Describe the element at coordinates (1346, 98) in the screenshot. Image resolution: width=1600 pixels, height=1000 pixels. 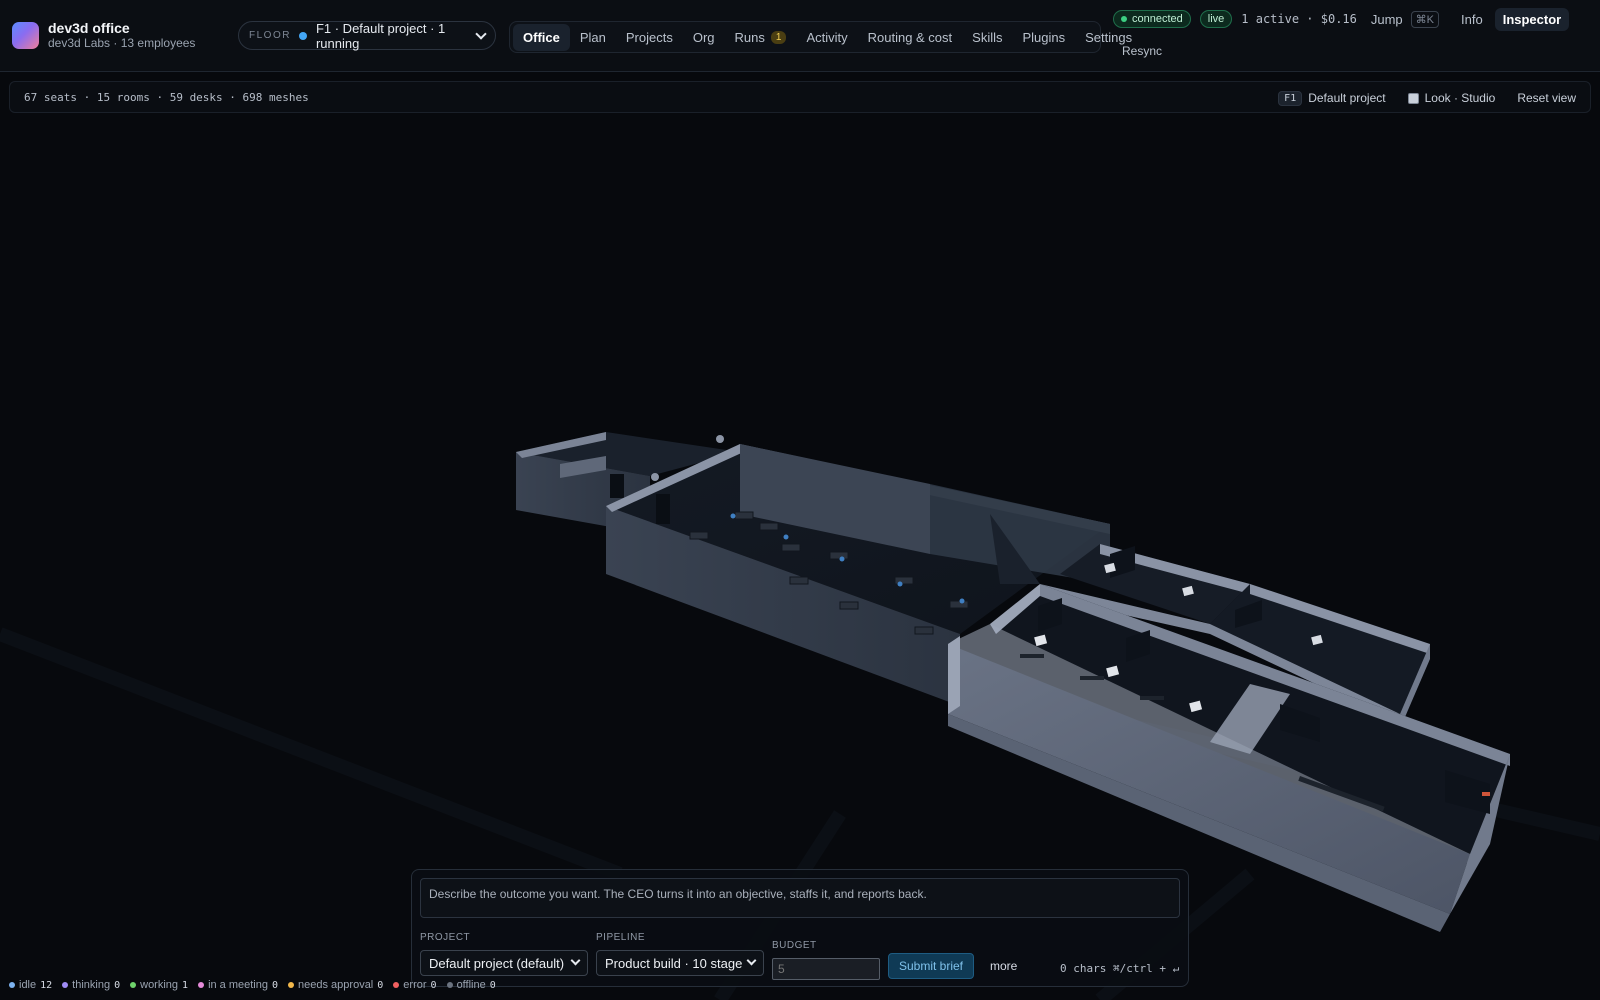
I see `project-link: Default project` at that location.